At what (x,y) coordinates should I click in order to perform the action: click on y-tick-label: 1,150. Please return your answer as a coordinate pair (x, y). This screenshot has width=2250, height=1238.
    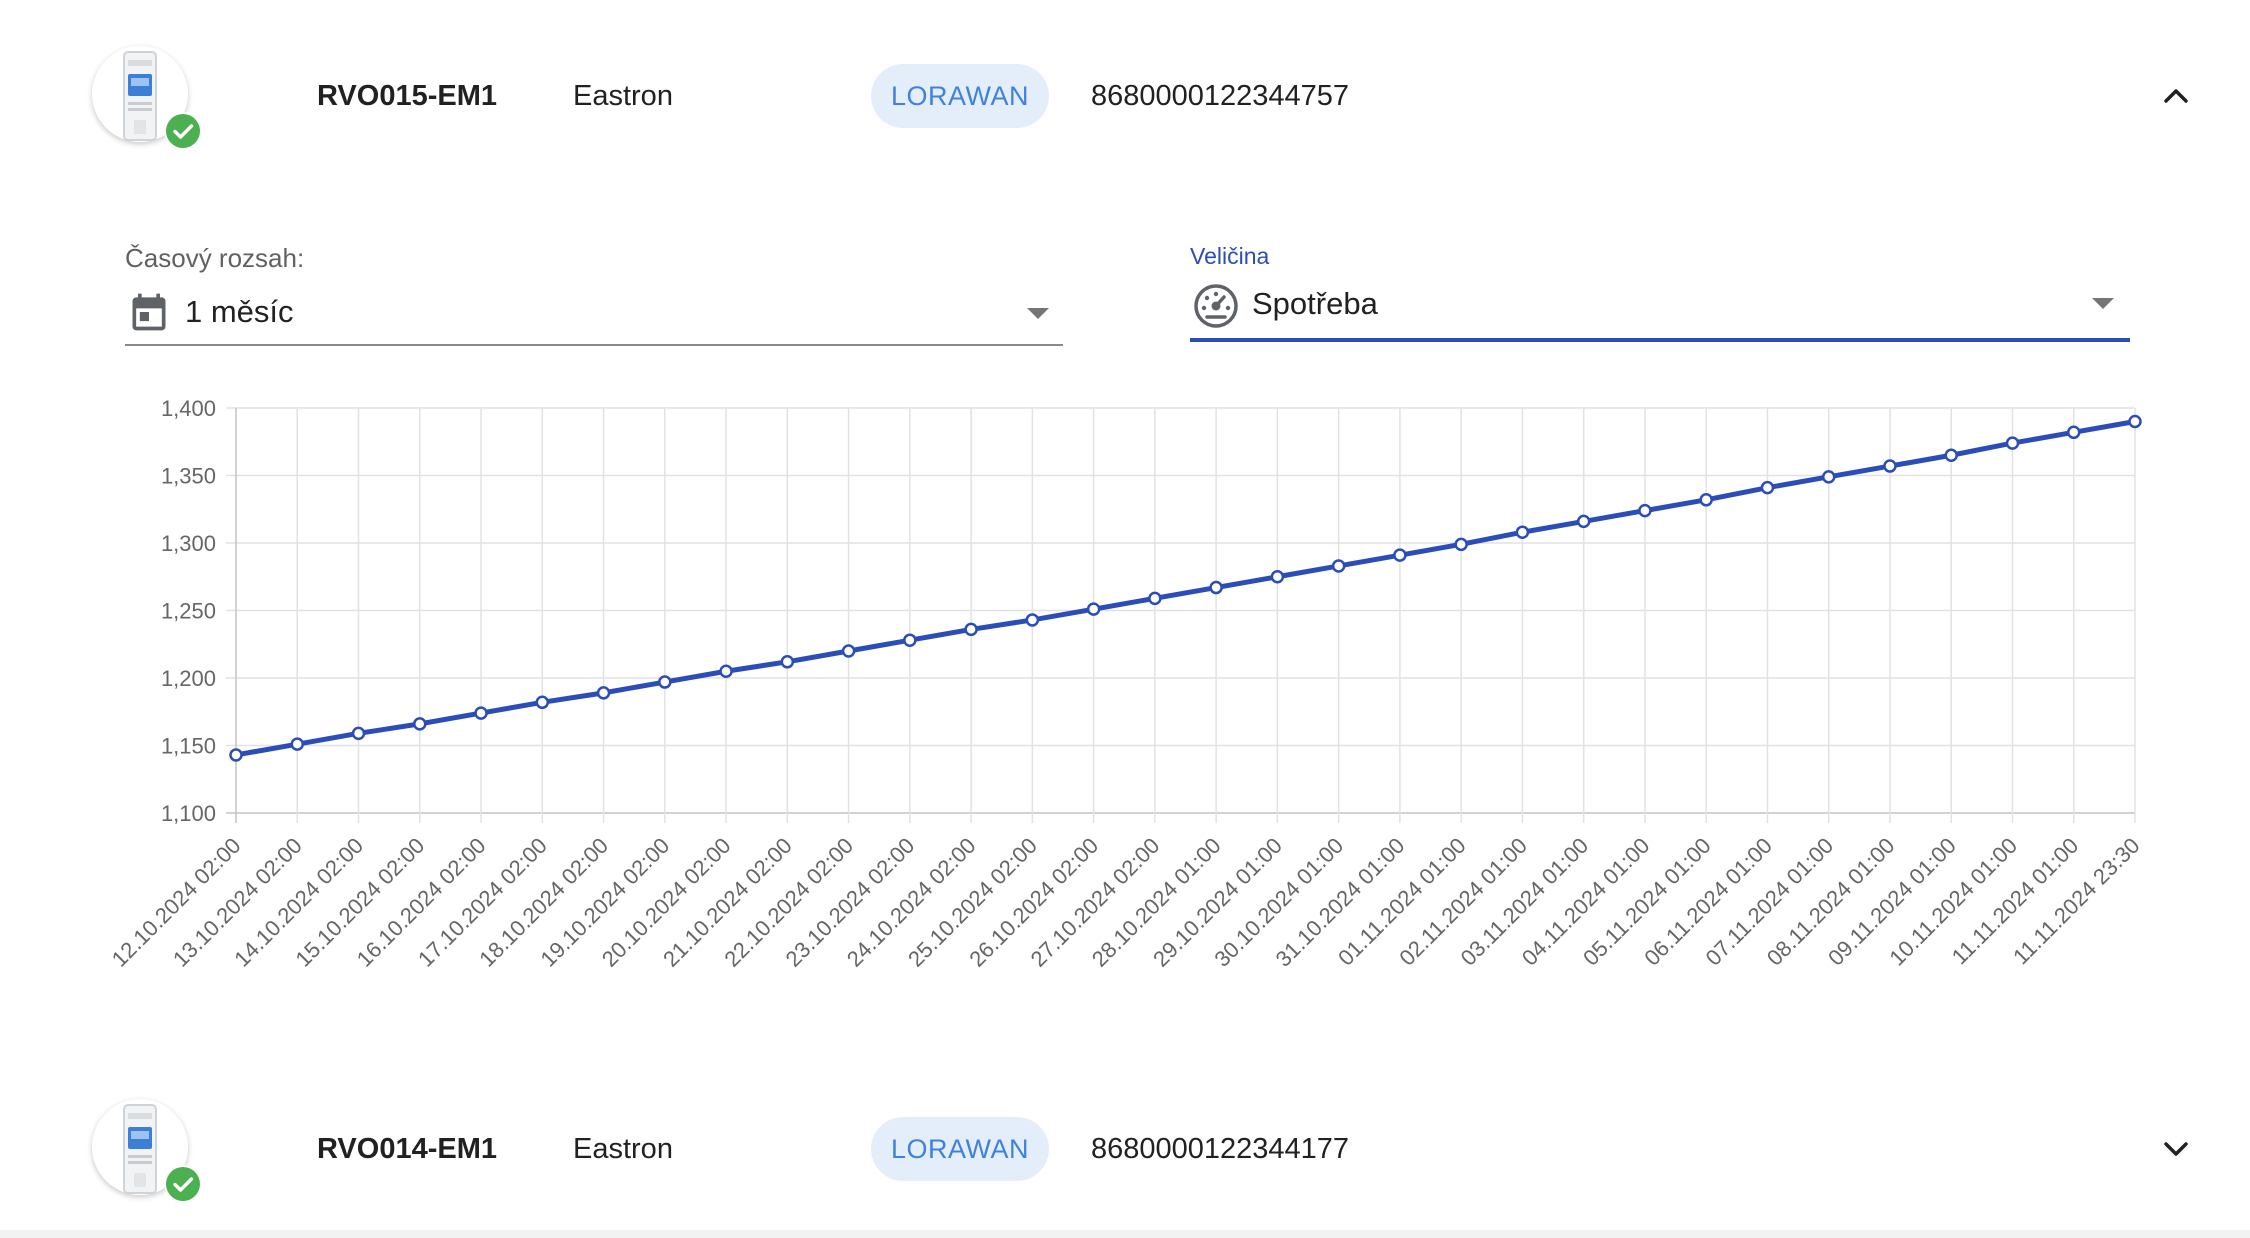
    Looking at the image, I should click on (188, 746).